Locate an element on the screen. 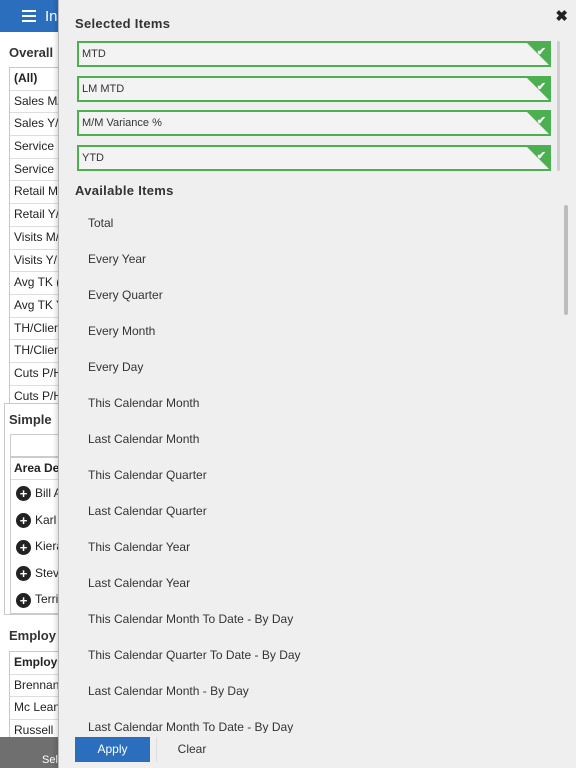  selected-item-label: LM MTD is located at coordinates (103, 88).